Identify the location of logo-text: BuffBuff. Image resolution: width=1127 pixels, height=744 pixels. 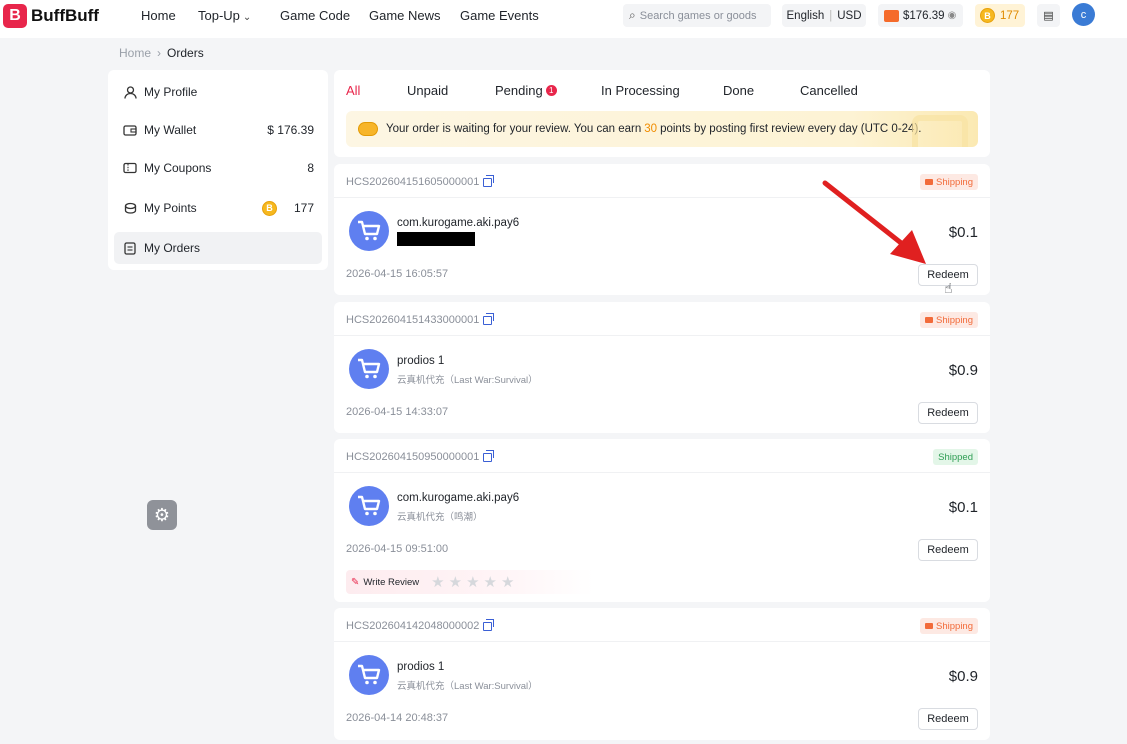
(65, 15).